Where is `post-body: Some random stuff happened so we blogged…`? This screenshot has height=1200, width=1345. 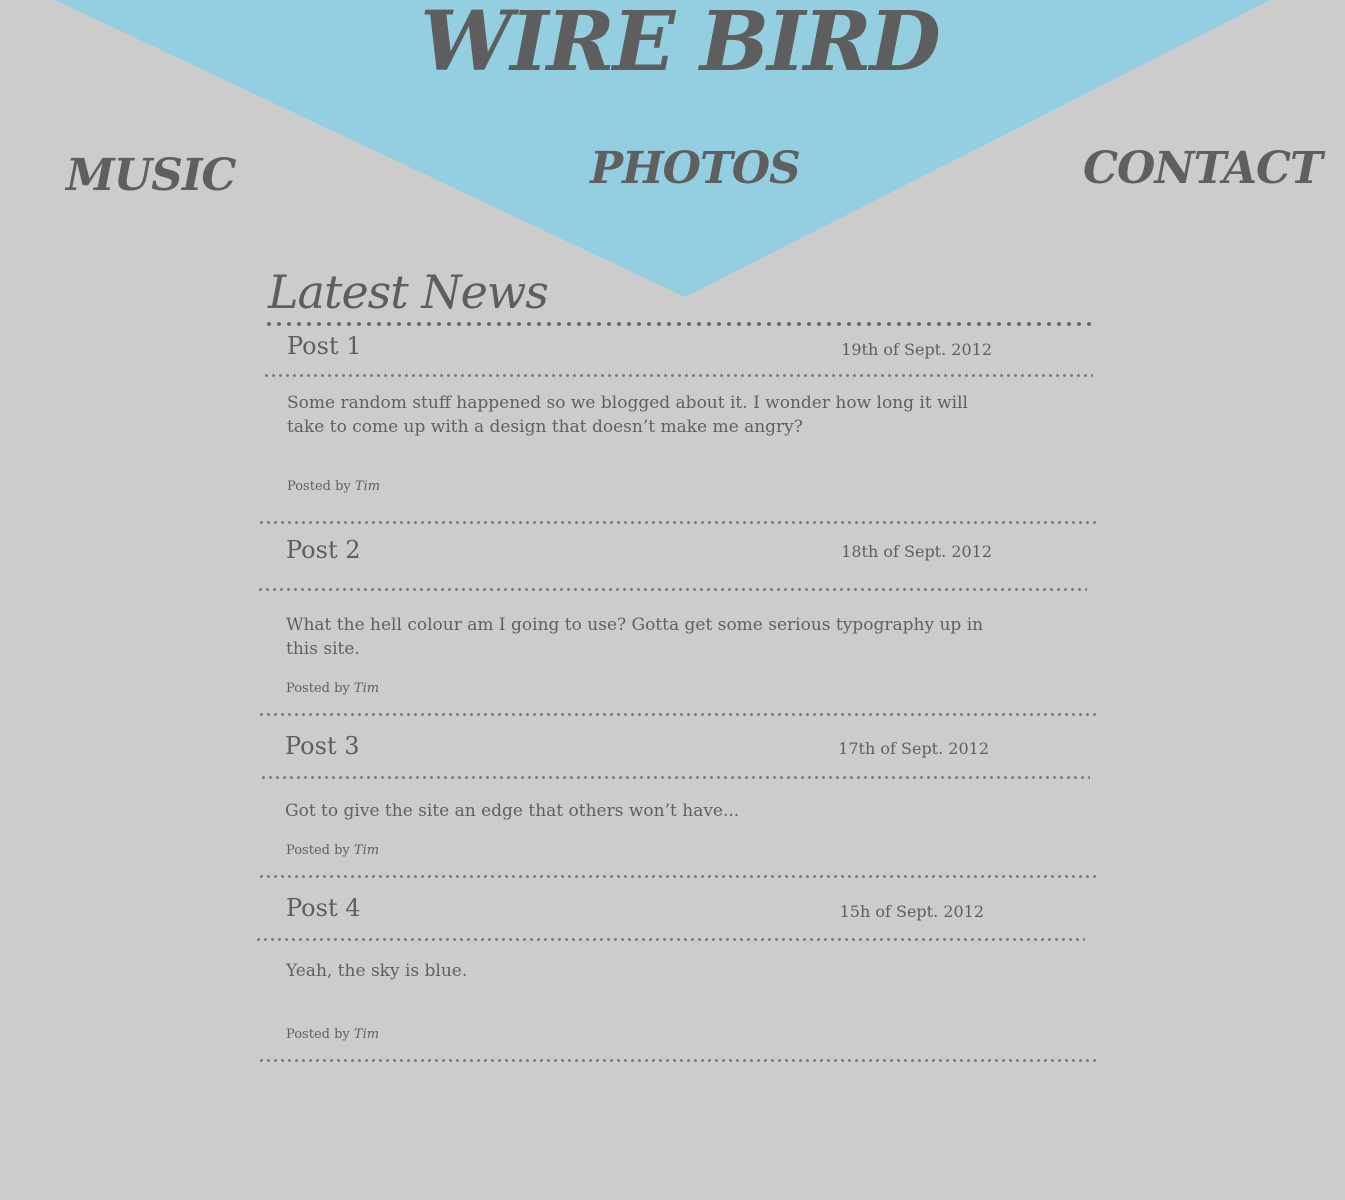
post-body: Some random stuff happened so we blogged… is located at coordinates (627, 415).